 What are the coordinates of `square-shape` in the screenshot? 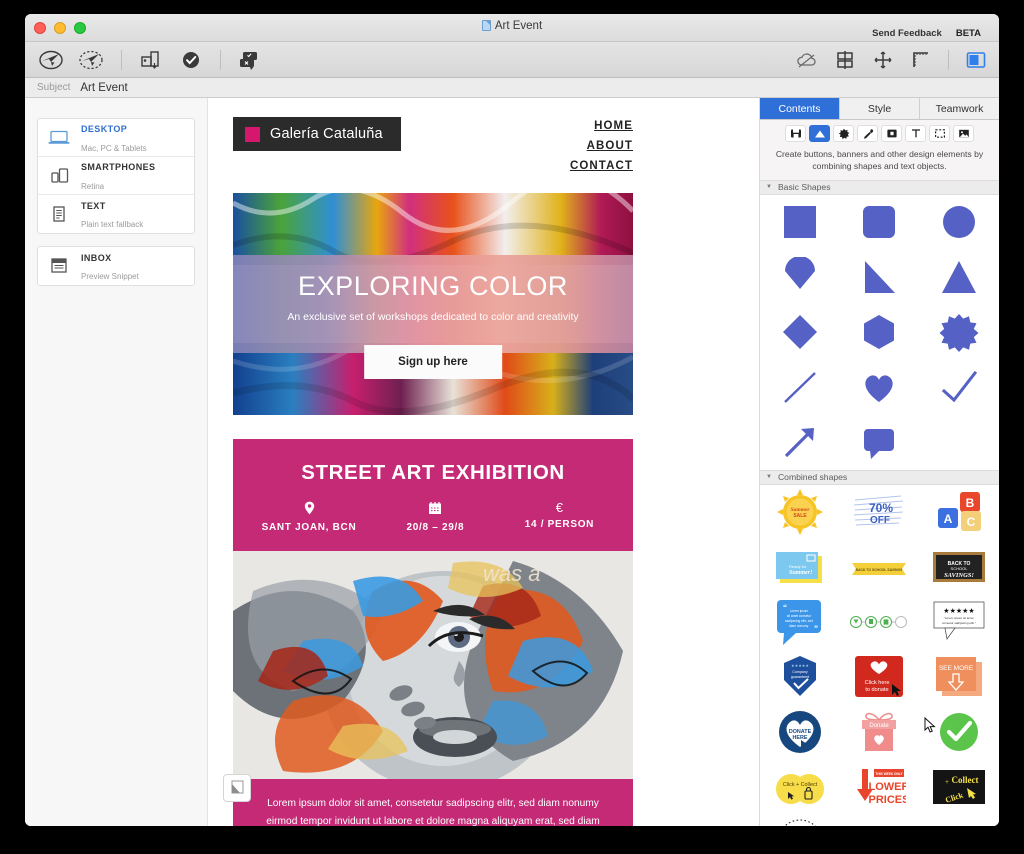 It's located at (800, 222).